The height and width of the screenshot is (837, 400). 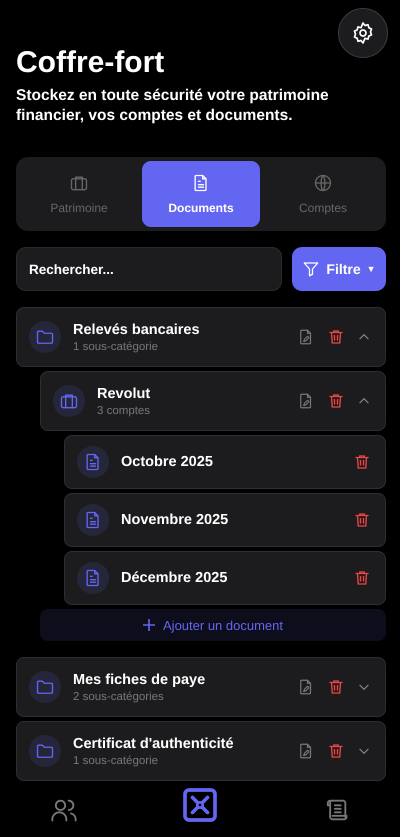 I want to click on item-title: Novembre 2025, so click(x=175, y=520).